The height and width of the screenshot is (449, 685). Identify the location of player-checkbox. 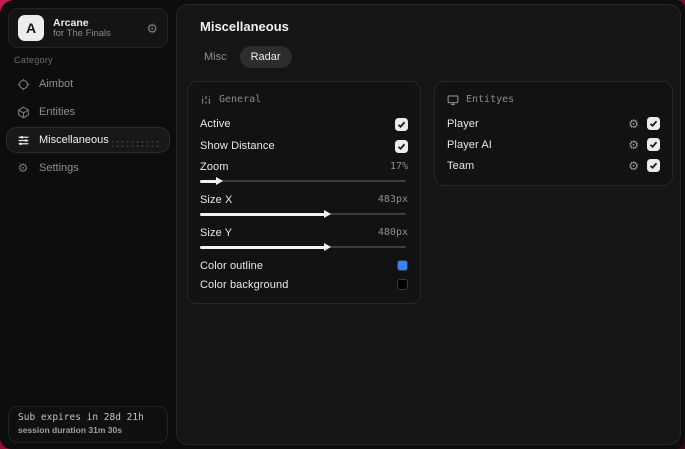
(653, 123).